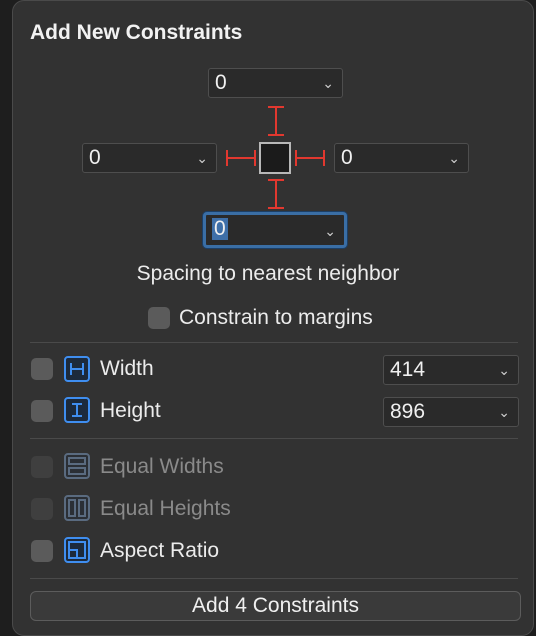 The width and height of the screenshot is (536, 636). Describe the element at coordinates (221, 82) in the screenshot. I see `top-spacing-value: 0` at that location.